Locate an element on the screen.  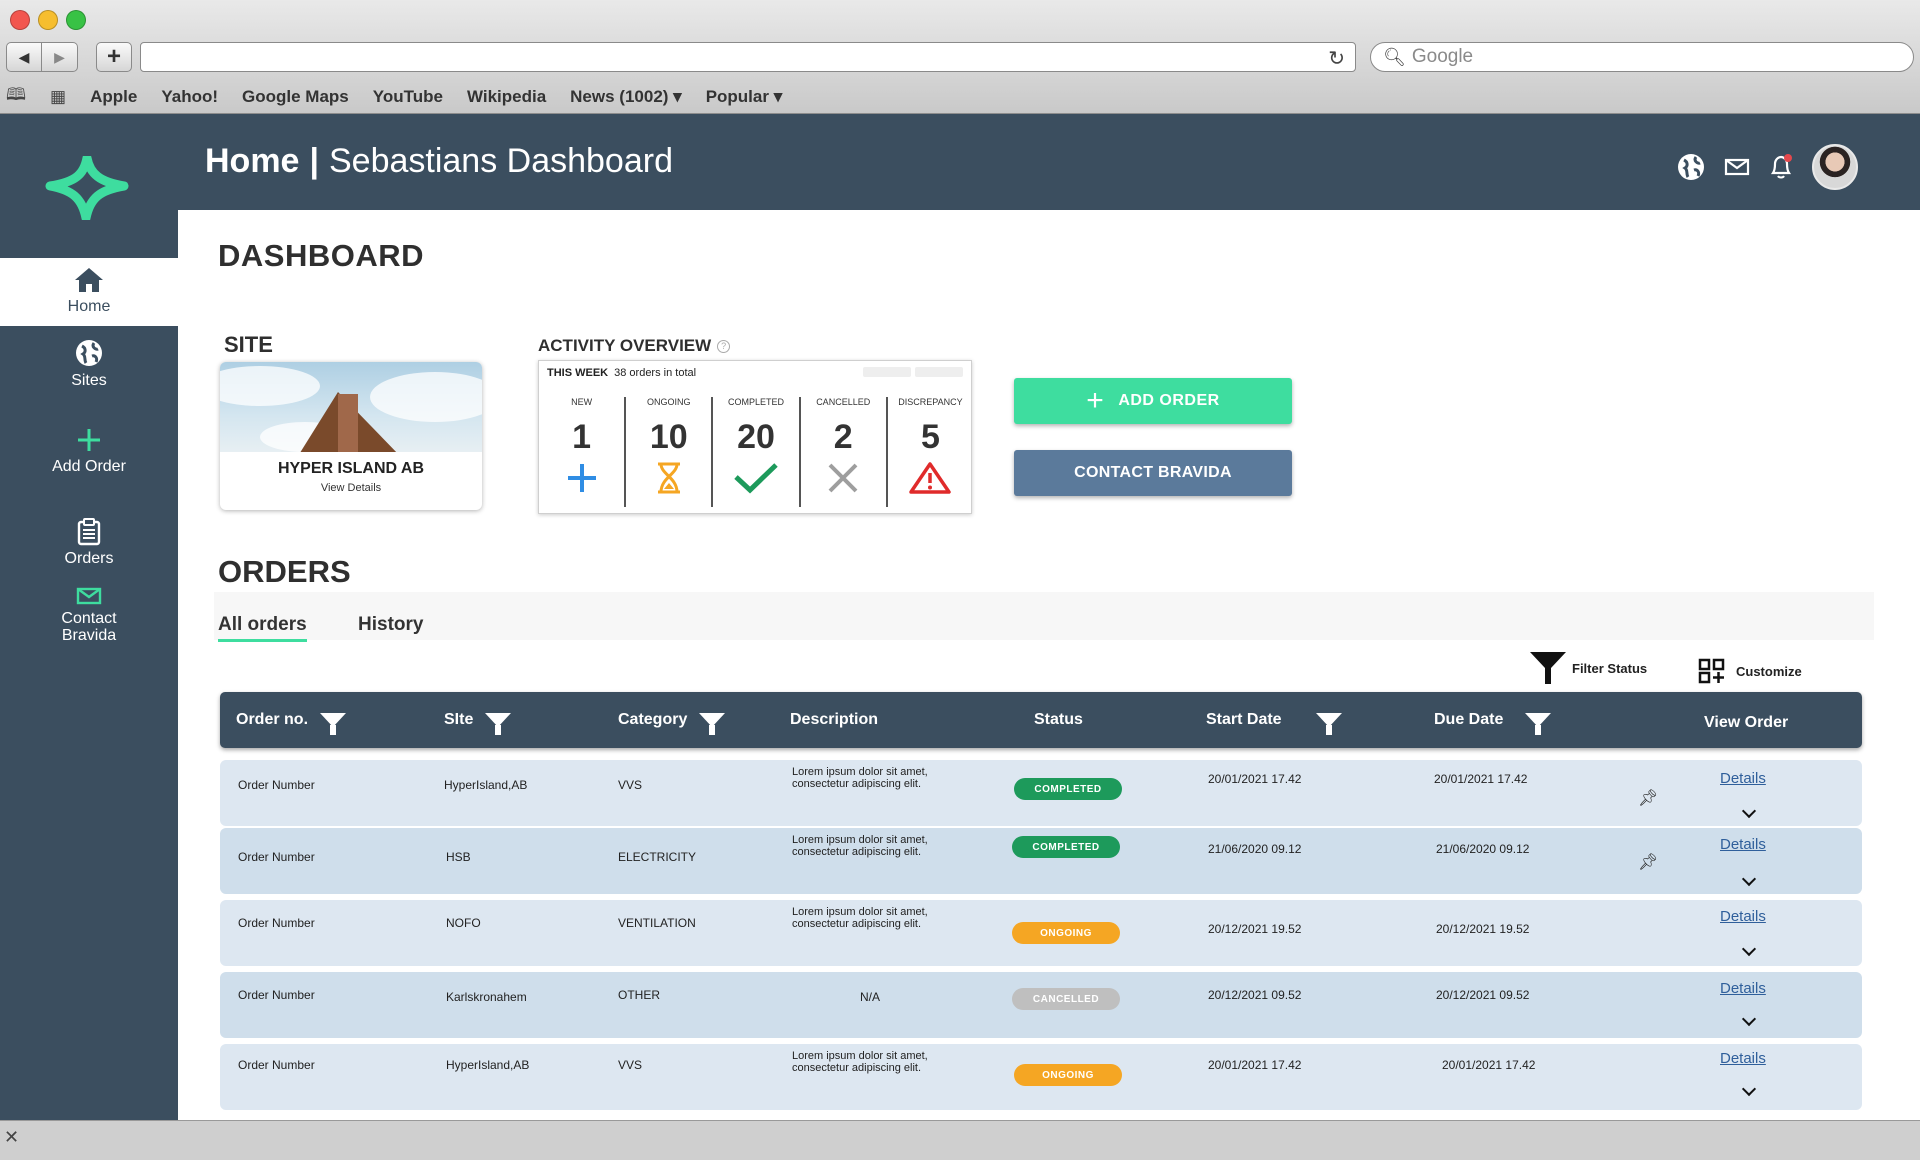
add-order-button: + ADD ORDER is located at coordinates (1153, 401).